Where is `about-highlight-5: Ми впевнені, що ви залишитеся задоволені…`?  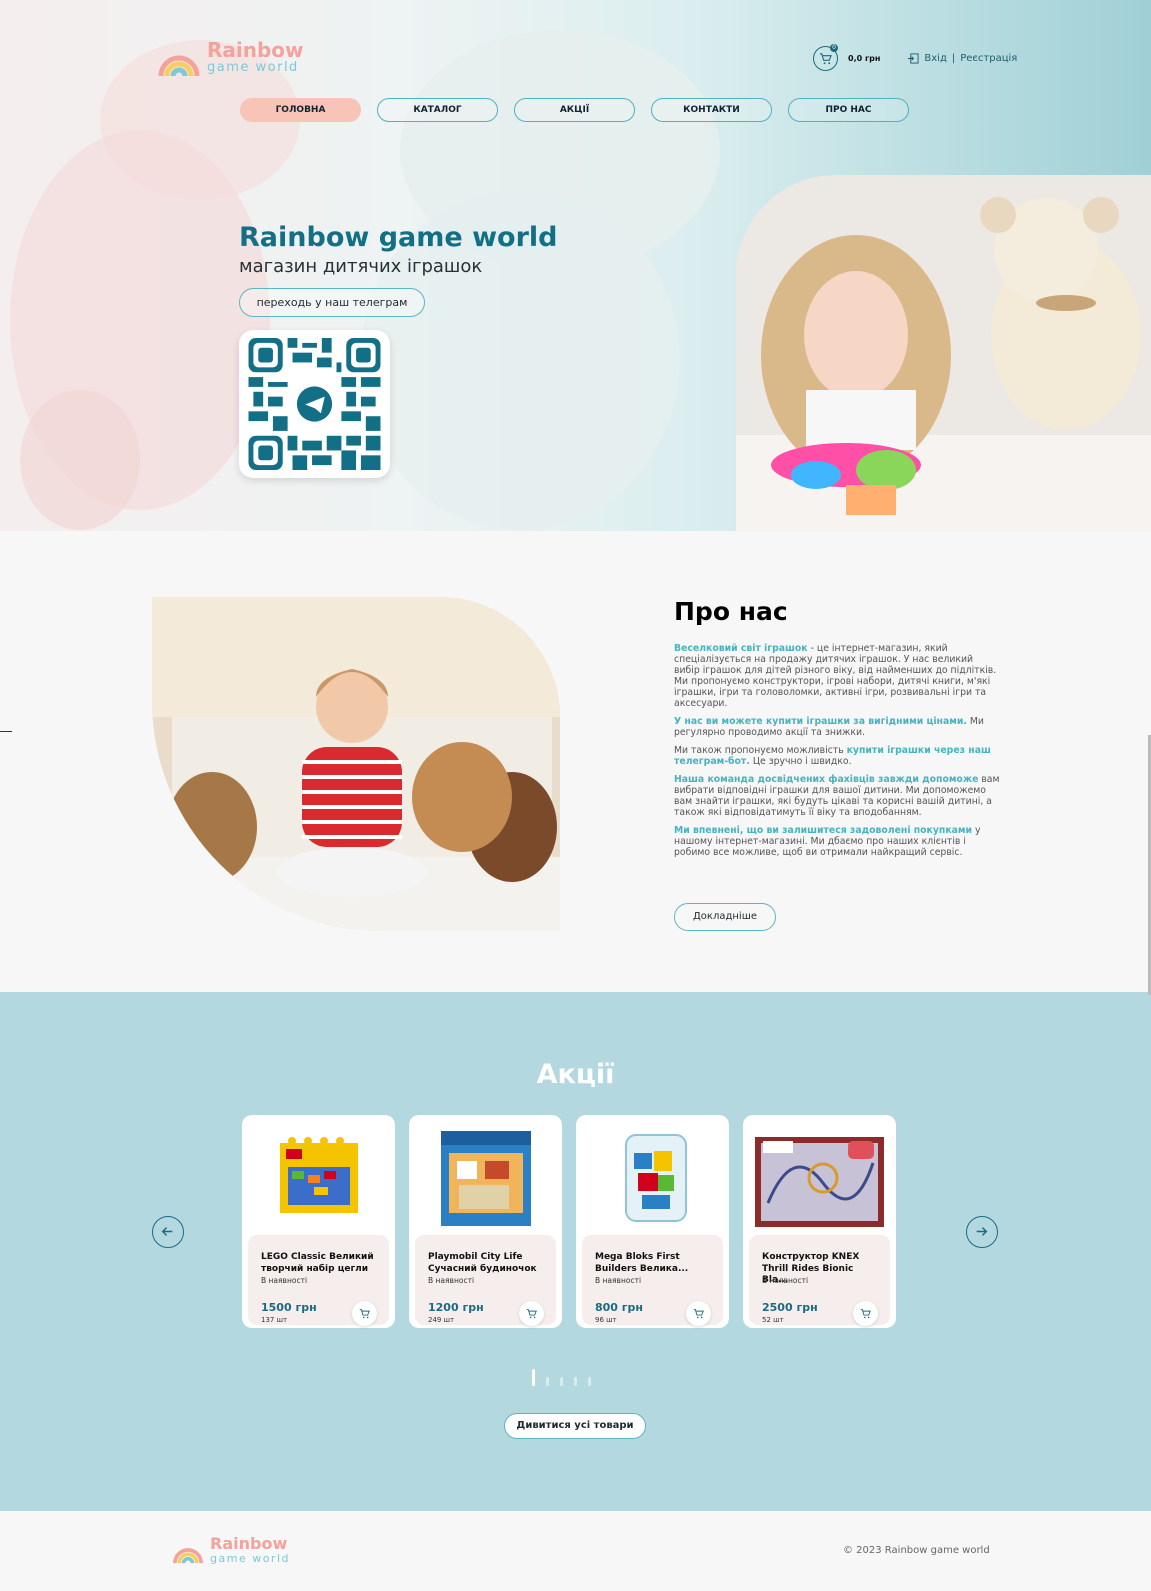 about-highlight-5: Ми впевнені, що ви залишитеся задоволені… is located at coordinates (823, 830).